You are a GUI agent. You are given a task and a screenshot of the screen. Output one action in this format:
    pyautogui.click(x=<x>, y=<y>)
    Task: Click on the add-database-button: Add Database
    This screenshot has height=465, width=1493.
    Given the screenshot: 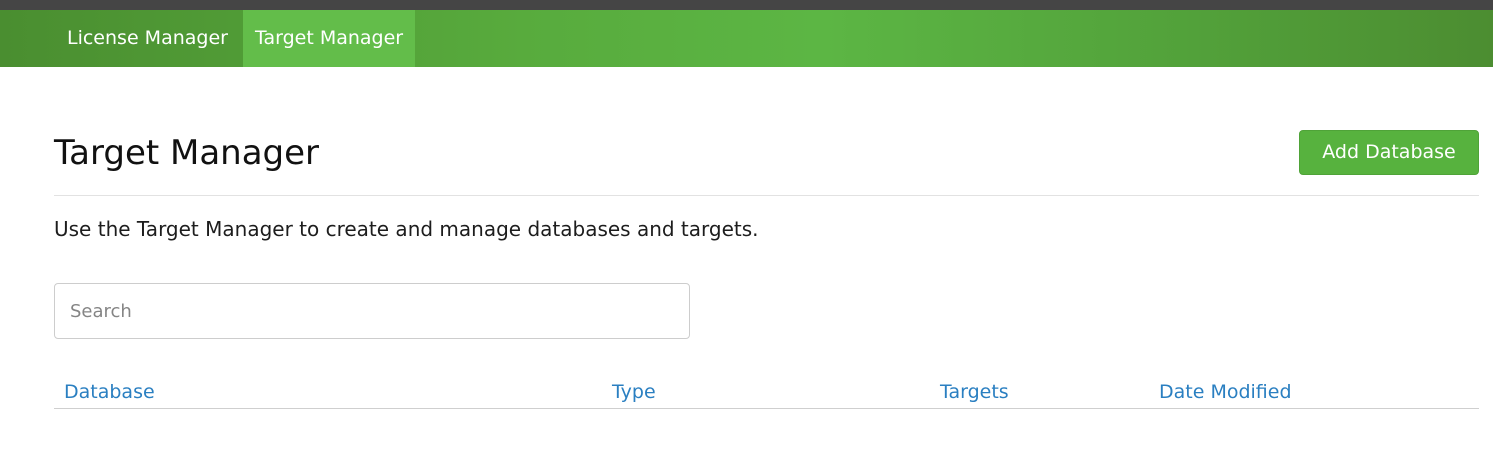 What is the action you would take?
    pyautogui.click(x=1389, y=152)
    